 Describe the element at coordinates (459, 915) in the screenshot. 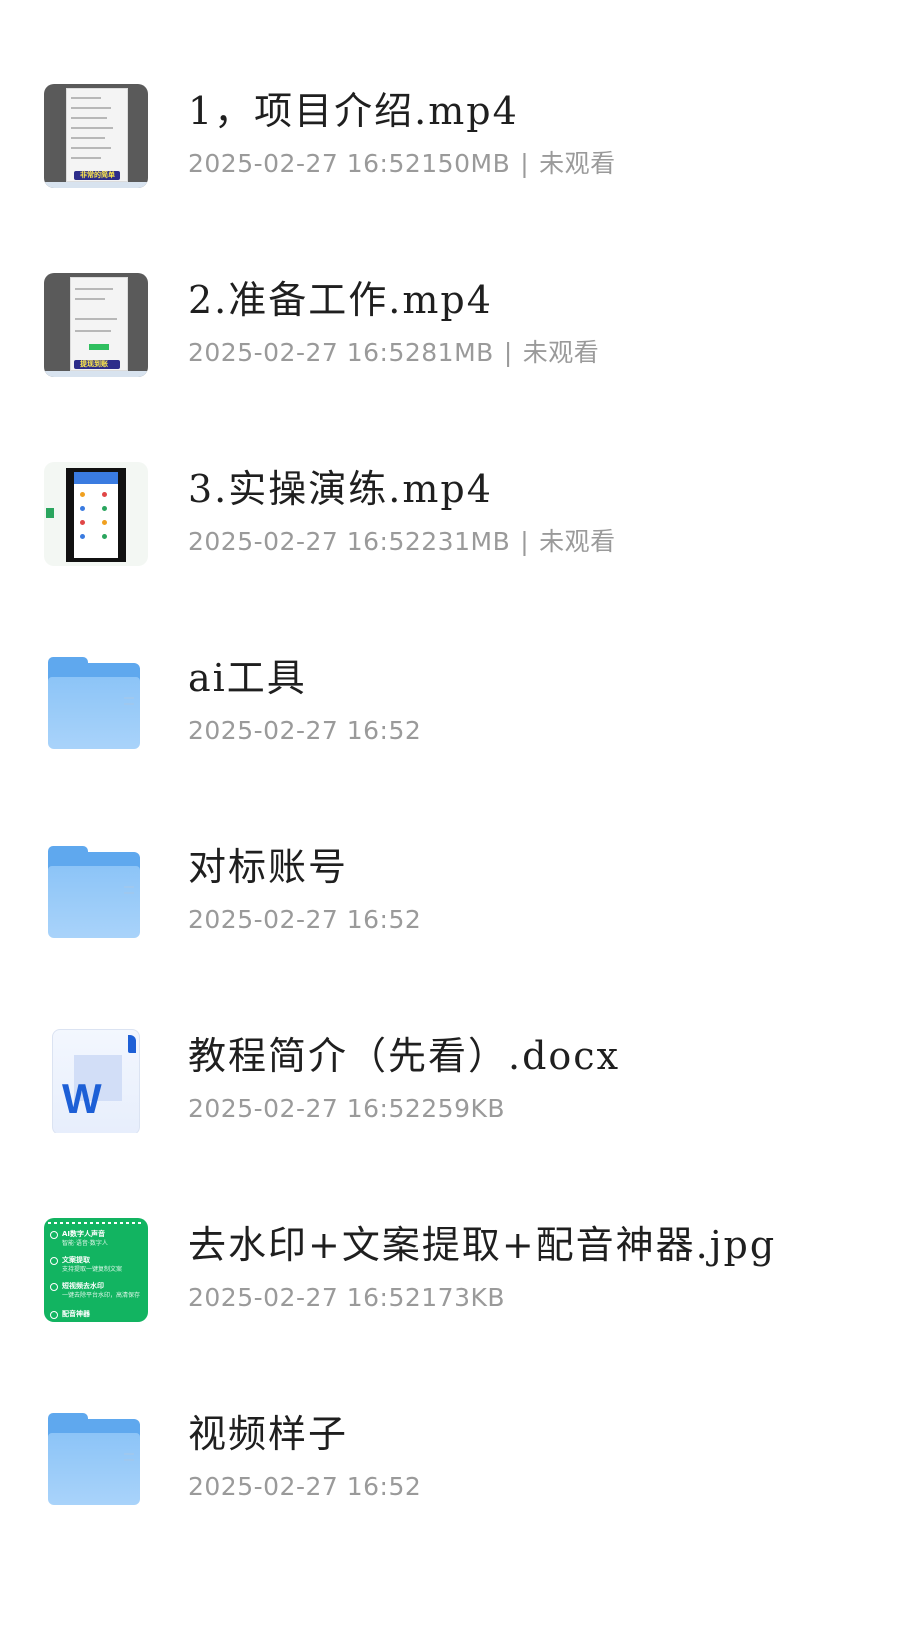

I see `file-row-folder-benchmark: 对标账号 2025-02-27 16:52` at that location.